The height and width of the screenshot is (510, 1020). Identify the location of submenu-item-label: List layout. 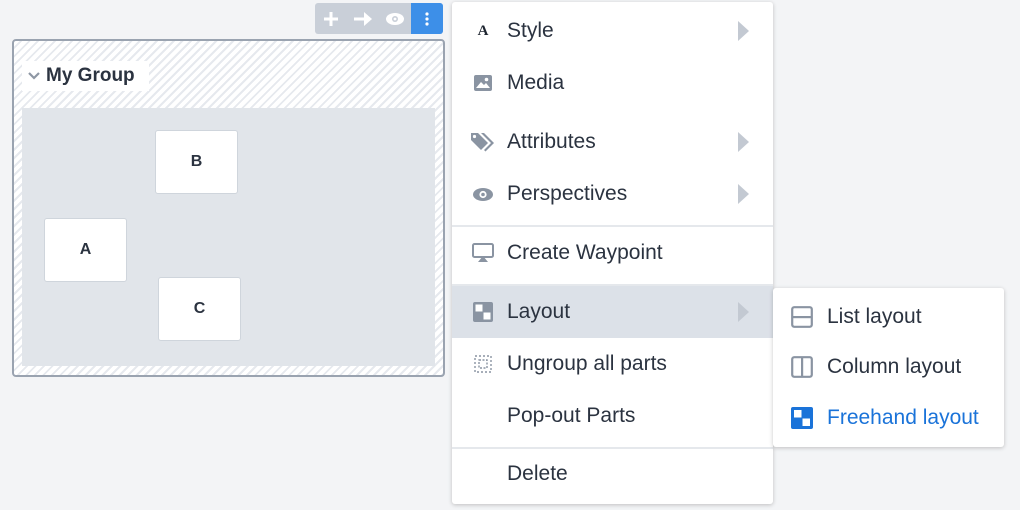
(874, 316).